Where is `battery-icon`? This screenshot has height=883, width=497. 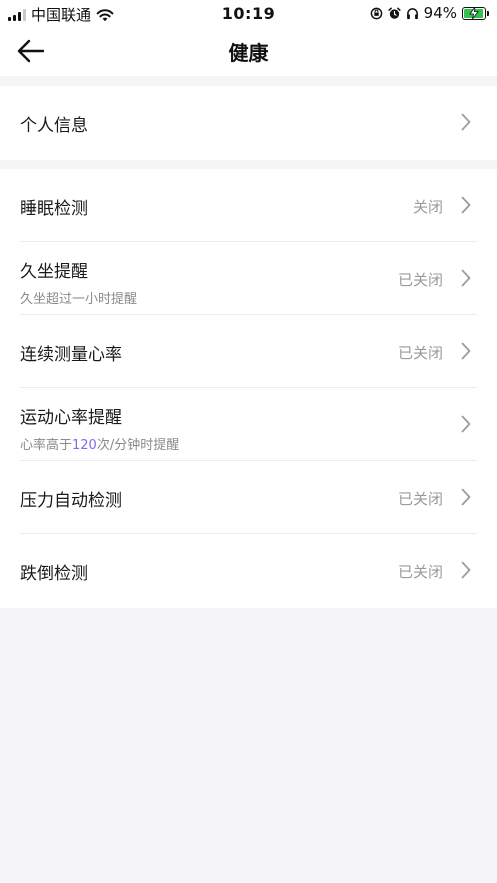
battery-icon is located at coordinates (475, 13).